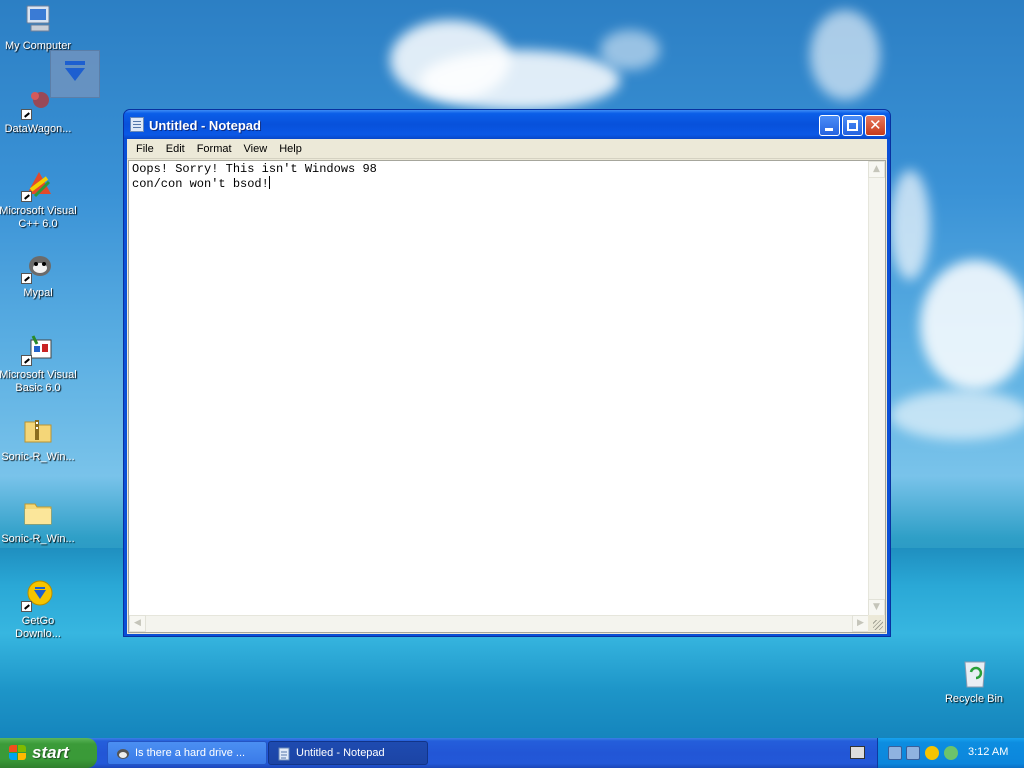  Describe the element at coordinates (876, 388) in the screenshot. I see `vertical-scrollbar: ▲ ▼` at that location.